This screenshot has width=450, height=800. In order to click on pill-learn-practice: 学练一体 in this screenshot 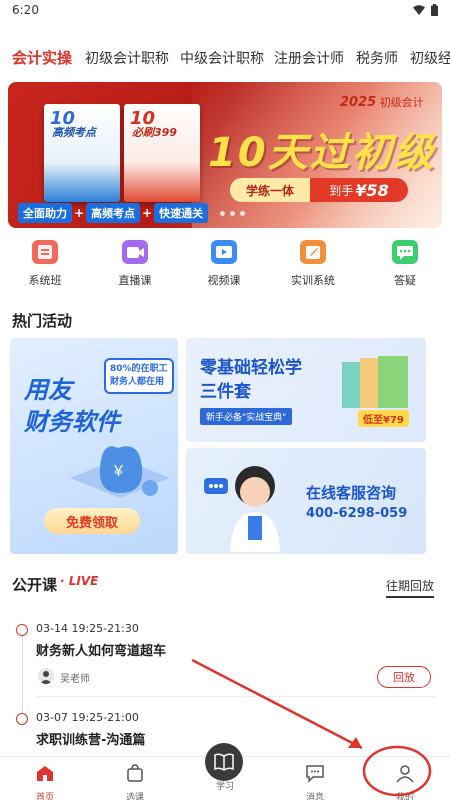, I will do `click(270, 190)`.